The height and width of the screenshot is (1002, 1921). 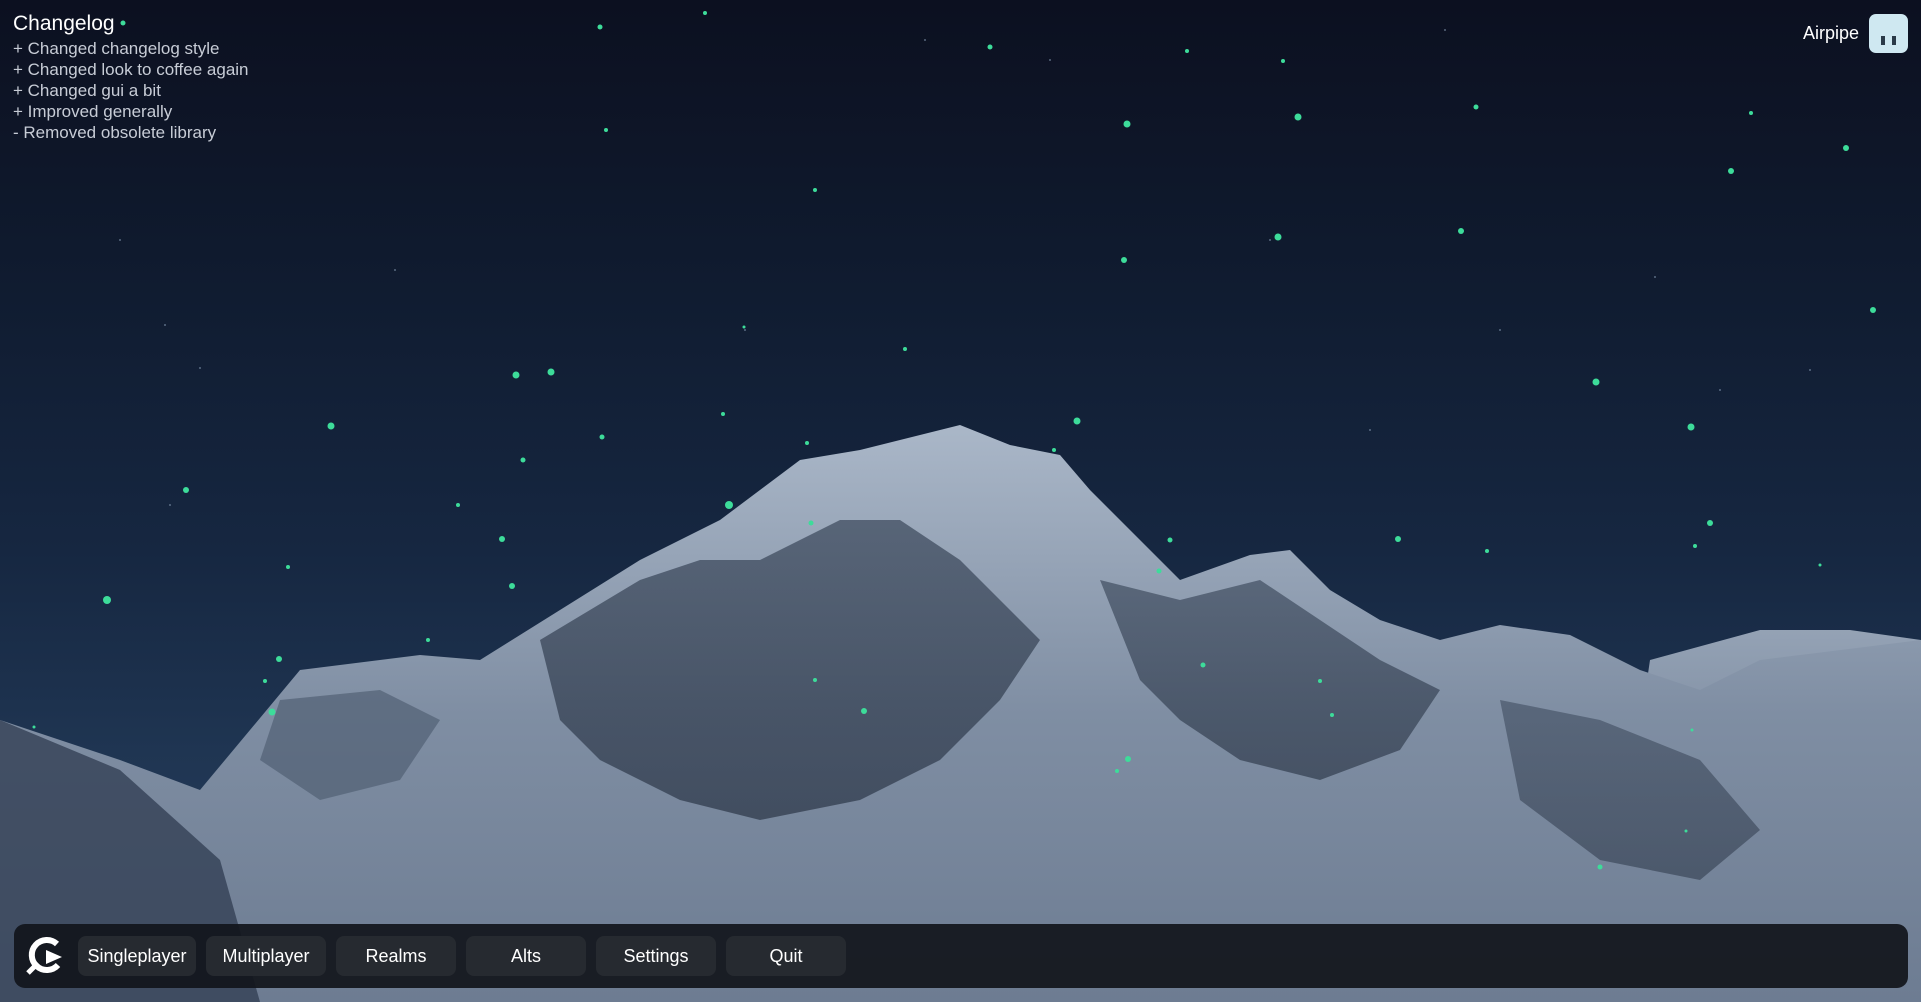 I want to click on account-username: Airpipe, so click(x=1830, y=33).